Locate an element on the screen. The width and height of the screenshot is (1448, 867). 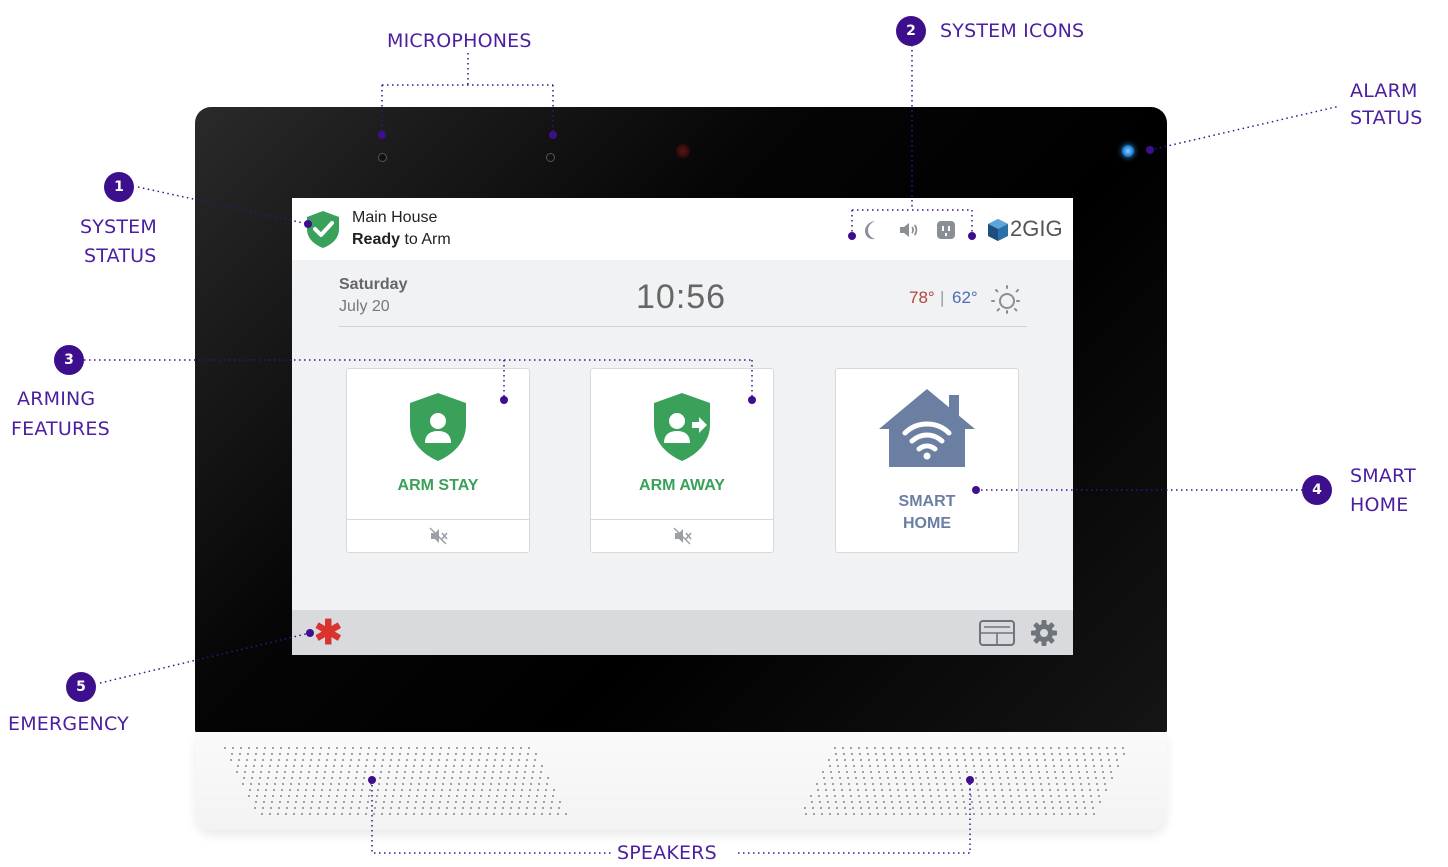
badge-smart-home: 4 is located at coordinates (1317, 490).